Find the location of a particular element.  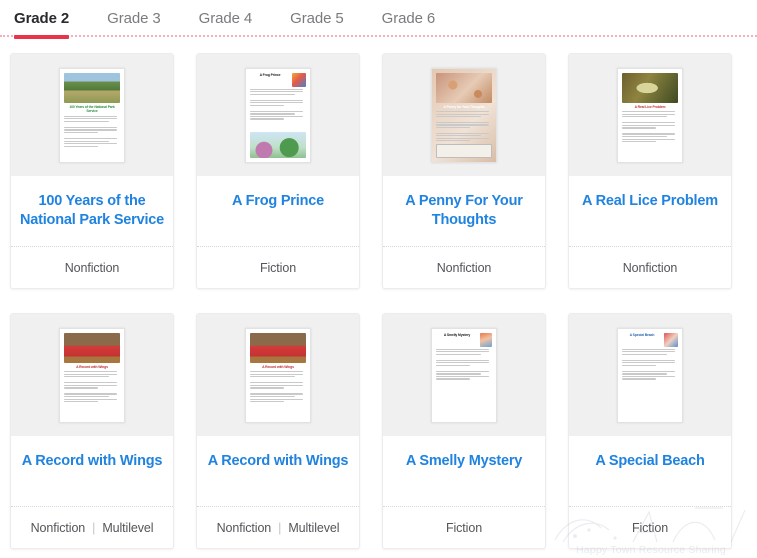

worksheet-thumbnail-record-with-wings-2: A Record with Wings is located at coordinates (278, 375).